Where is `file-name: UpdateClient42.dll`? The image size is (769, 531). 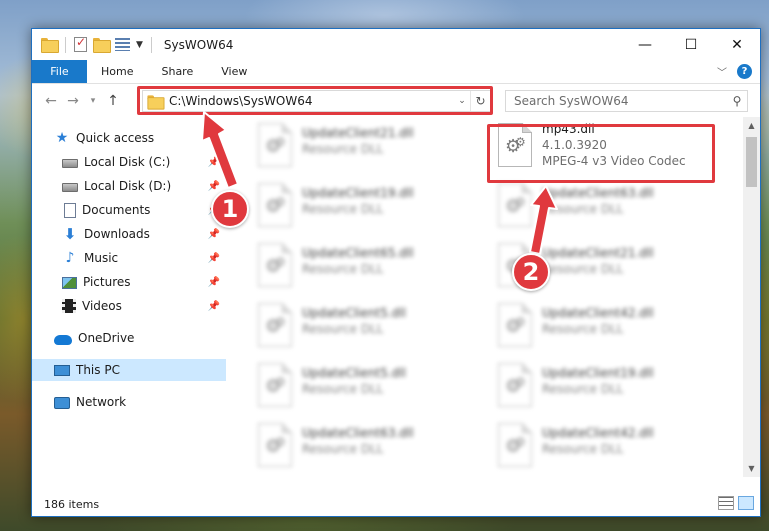 file-name: UpdateClient42.dll is located at coordinates (598, 433).